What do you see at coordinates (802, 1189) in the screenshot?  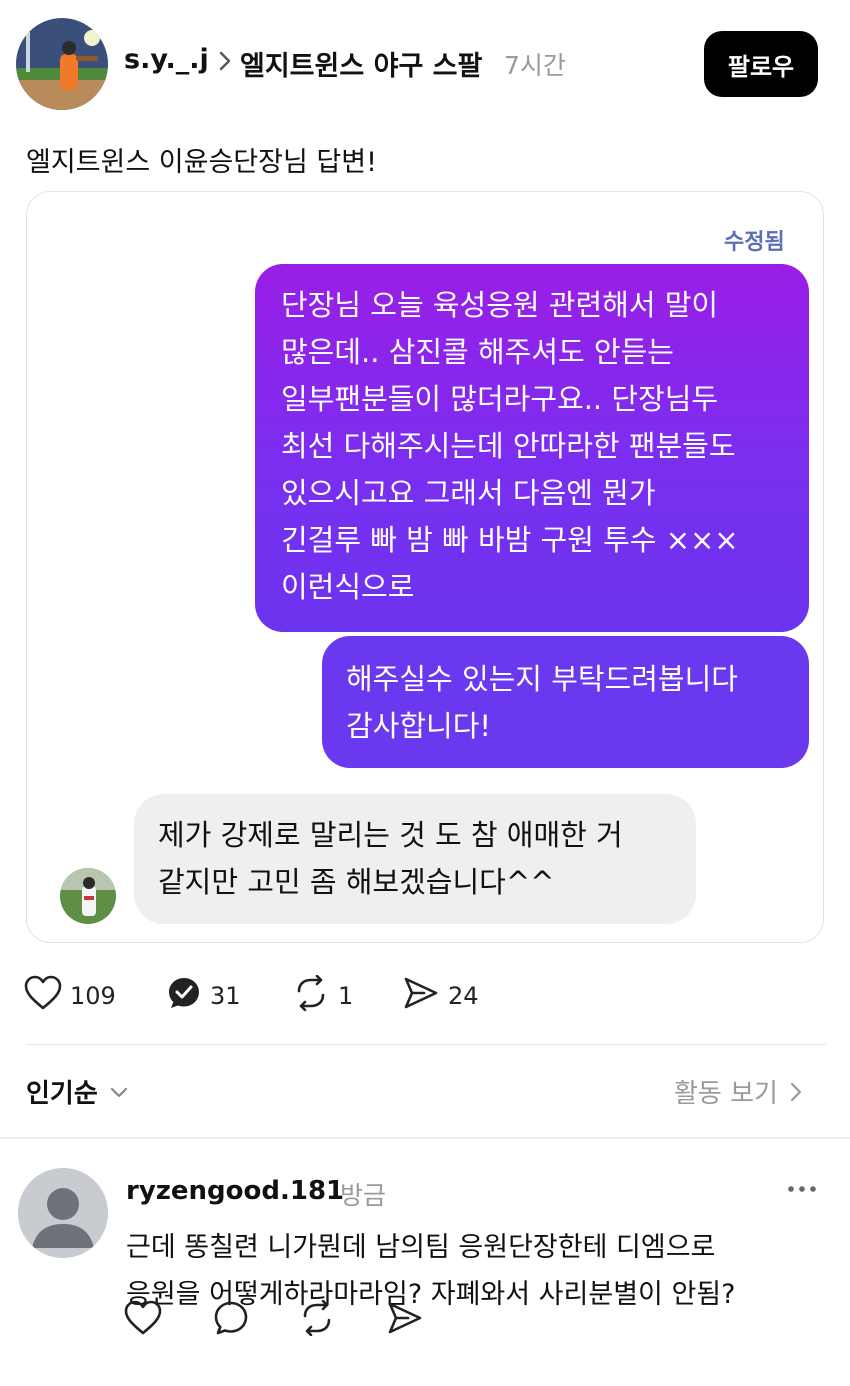 I see `more-options-icon` at bounding box center [802, 1189].